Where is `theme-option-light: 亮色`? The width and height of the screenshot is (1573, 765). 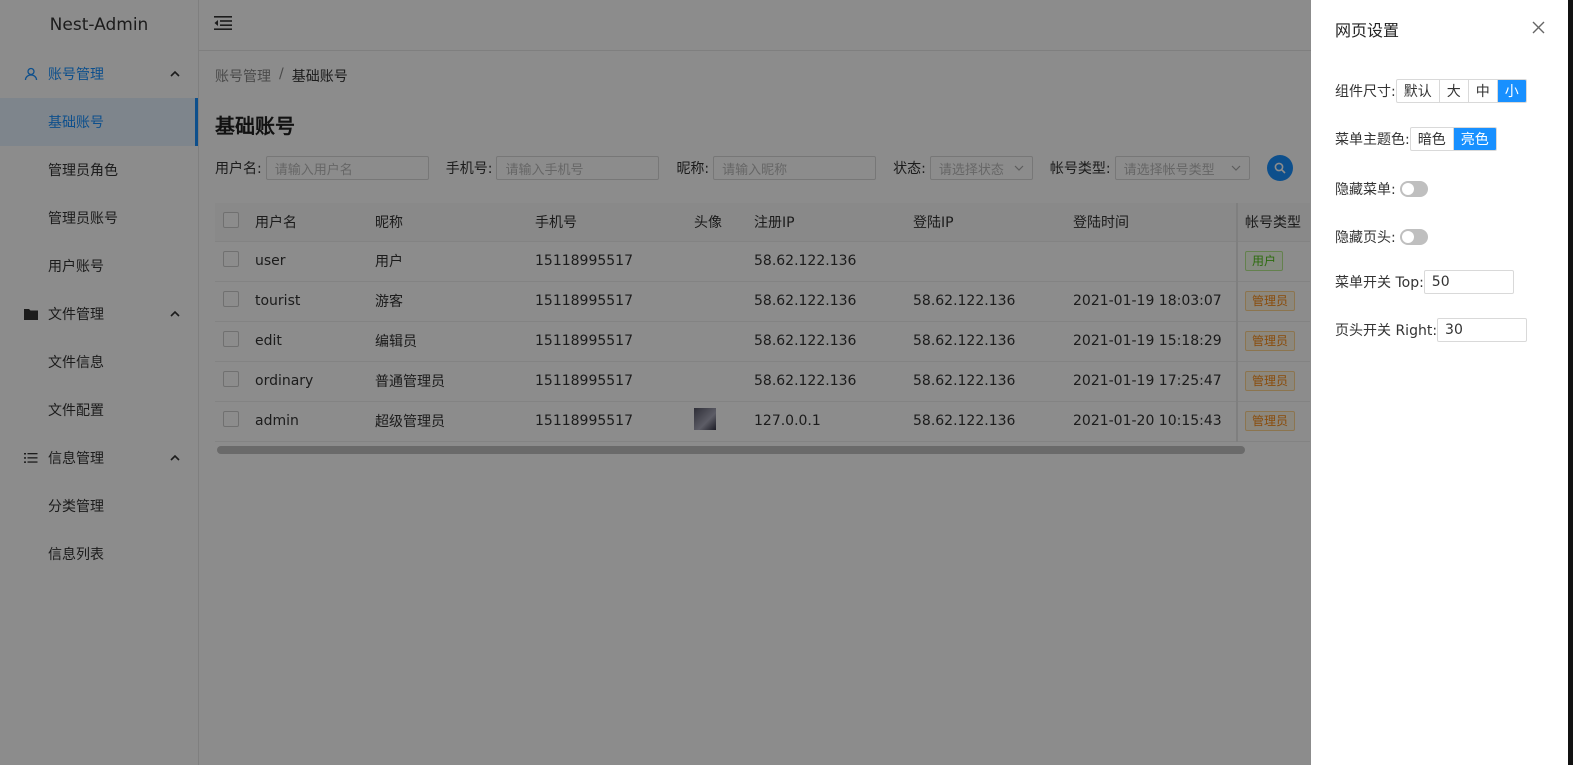
theme-option-light: 亮色 is located at coordinates (1474, 139).